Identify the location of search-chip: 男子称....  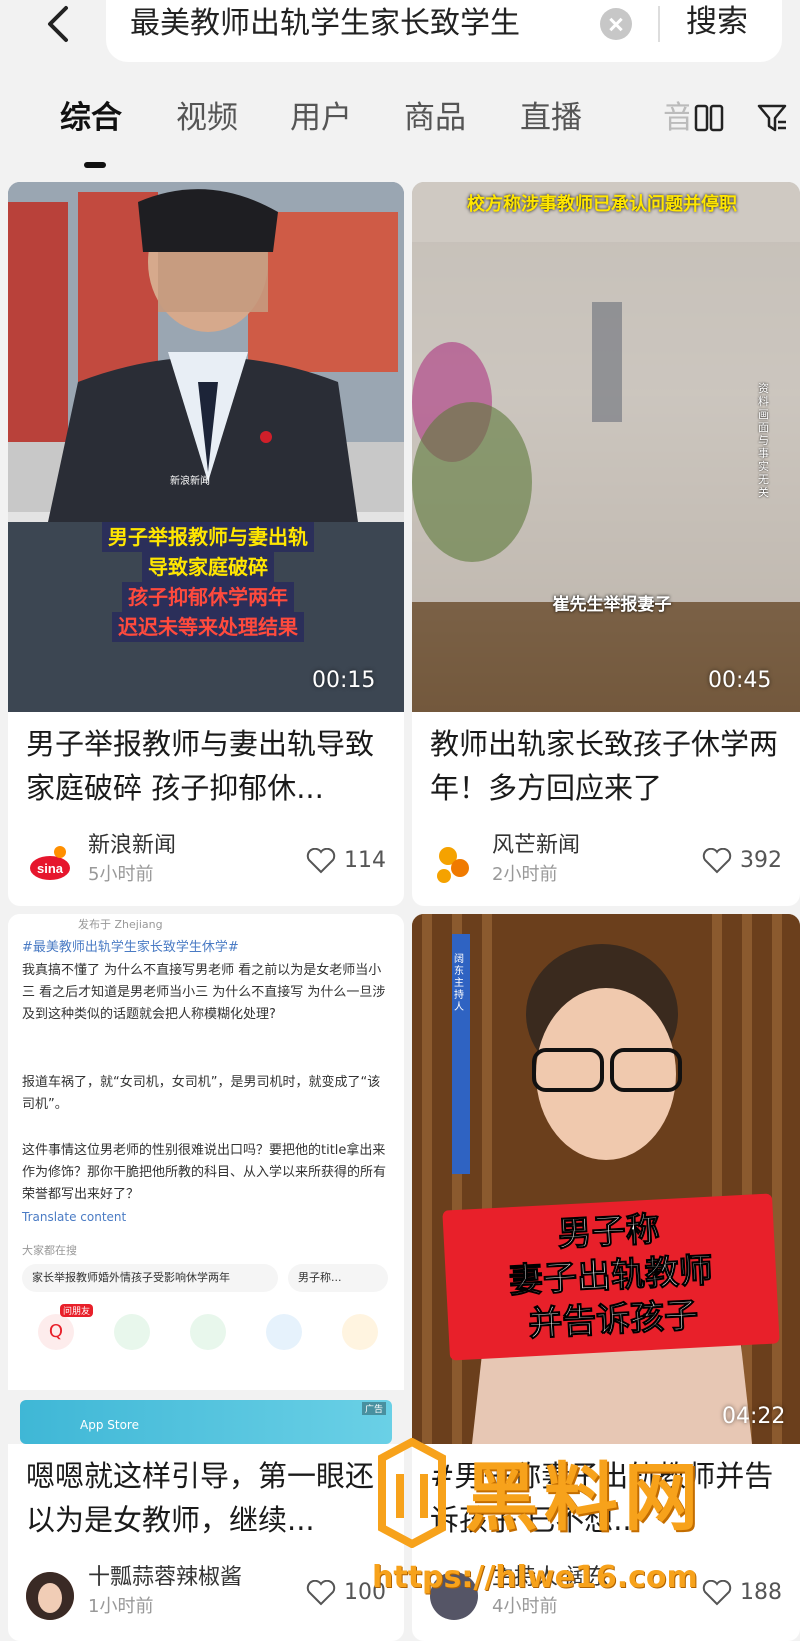
(338, 1278).